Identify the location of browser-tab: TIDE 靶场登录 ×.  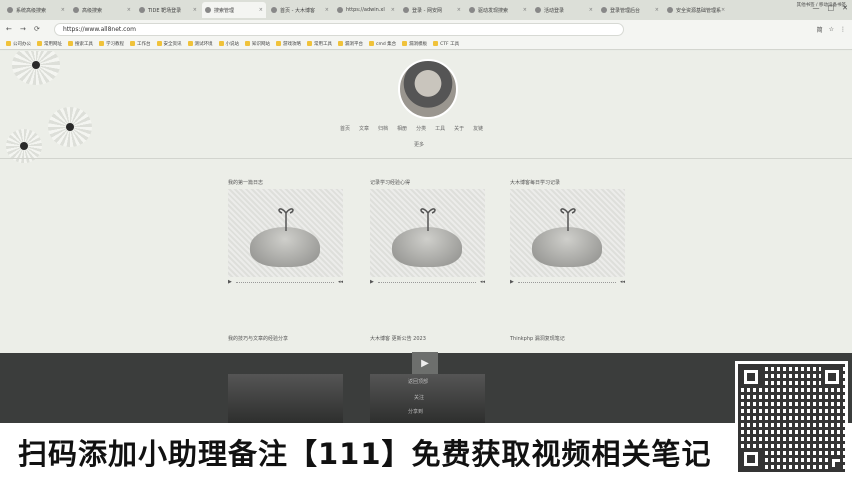
(168, 10).